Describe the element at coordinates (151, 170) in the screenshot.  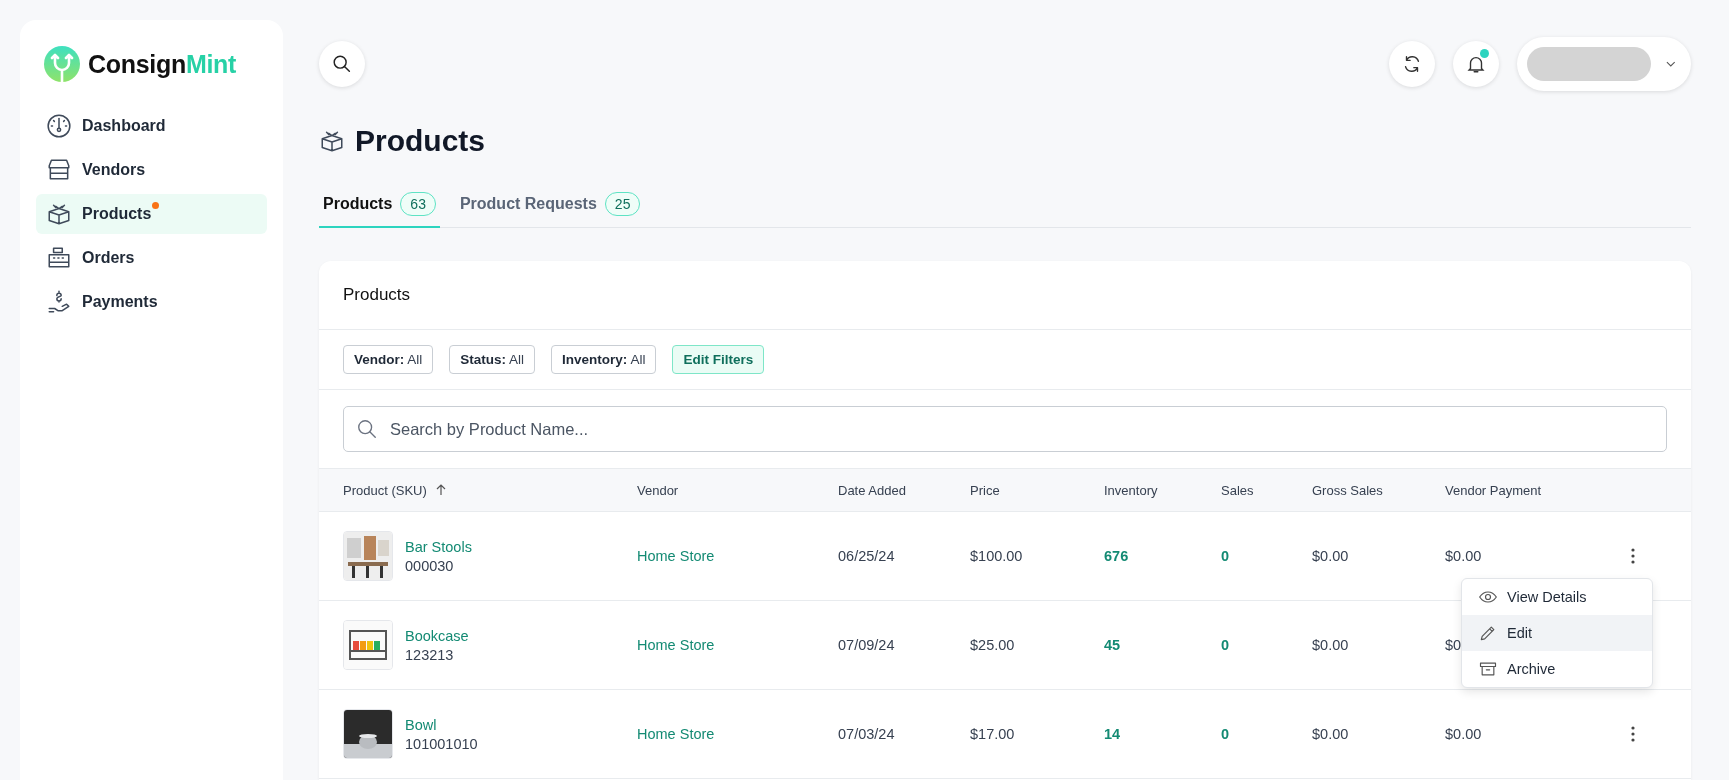
I see `sidebar-item: Vendors` at that location.